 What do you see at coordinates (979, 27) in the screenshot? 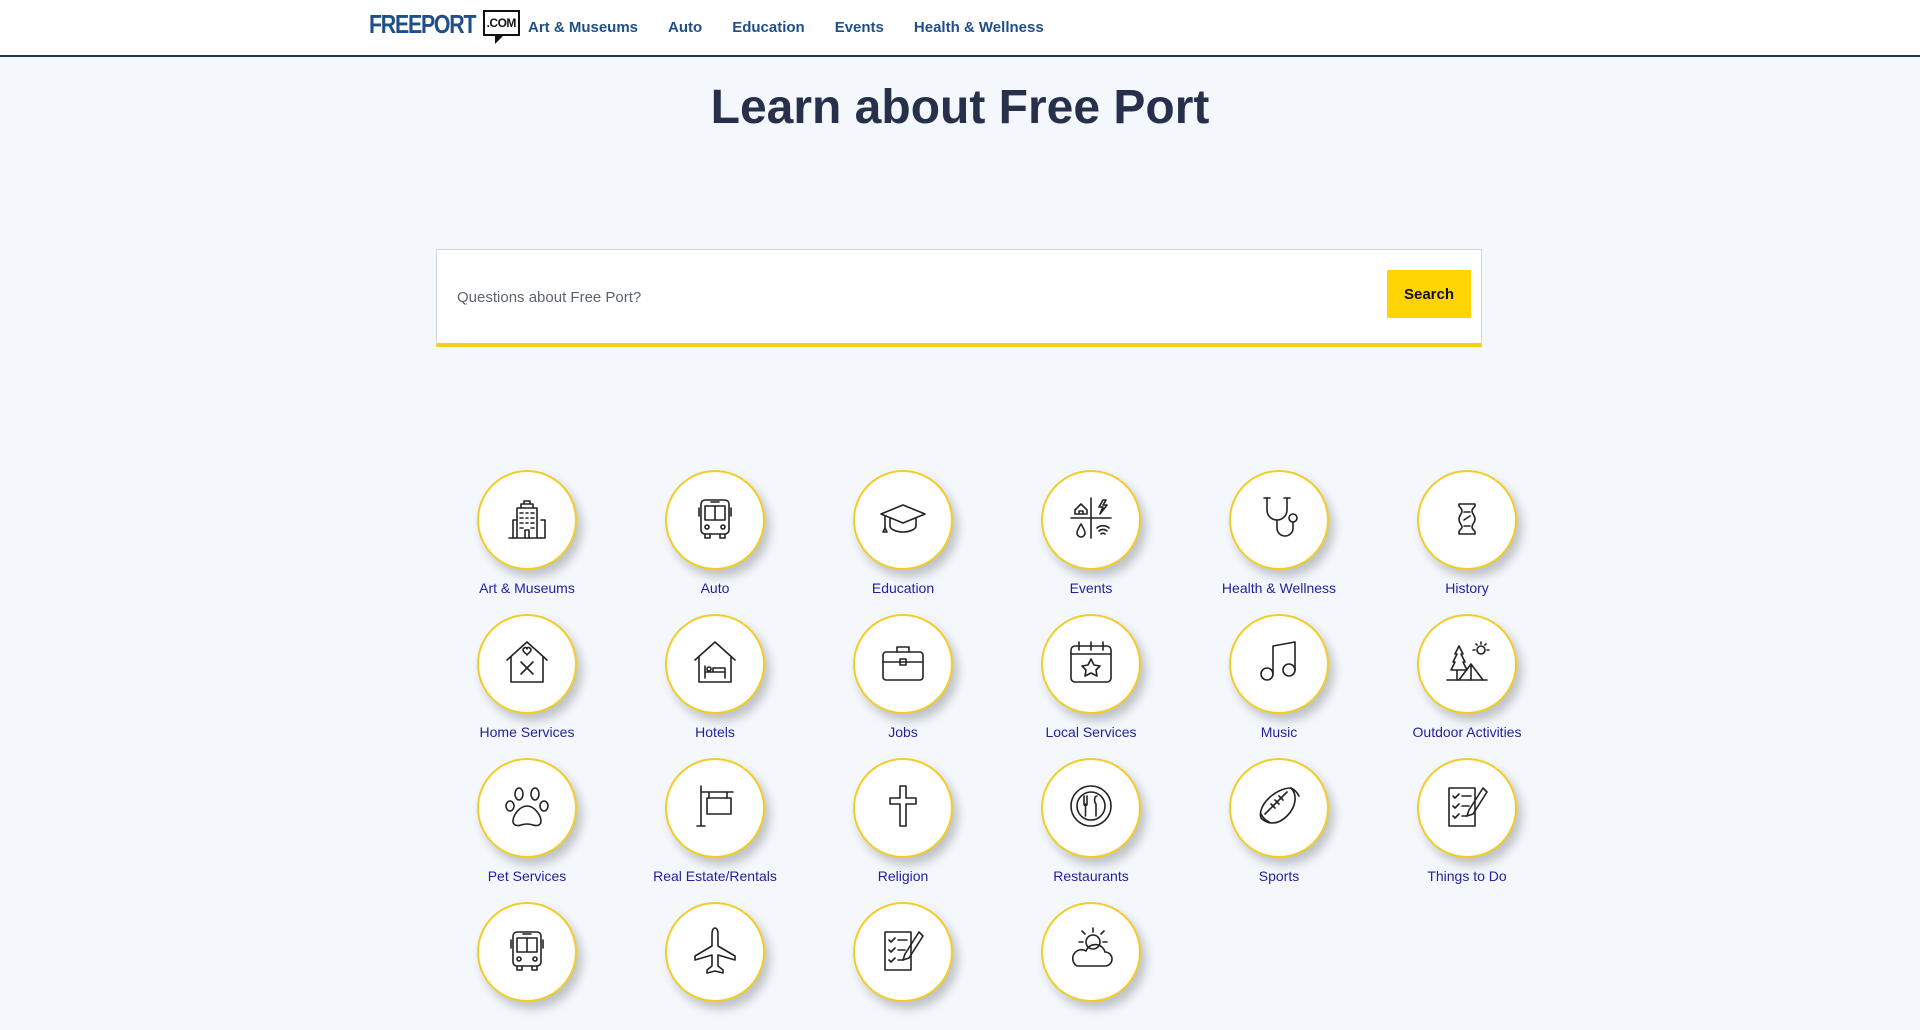
I see `nav-health-wellness: Health & Wellness` at bounding box center [979, 27].